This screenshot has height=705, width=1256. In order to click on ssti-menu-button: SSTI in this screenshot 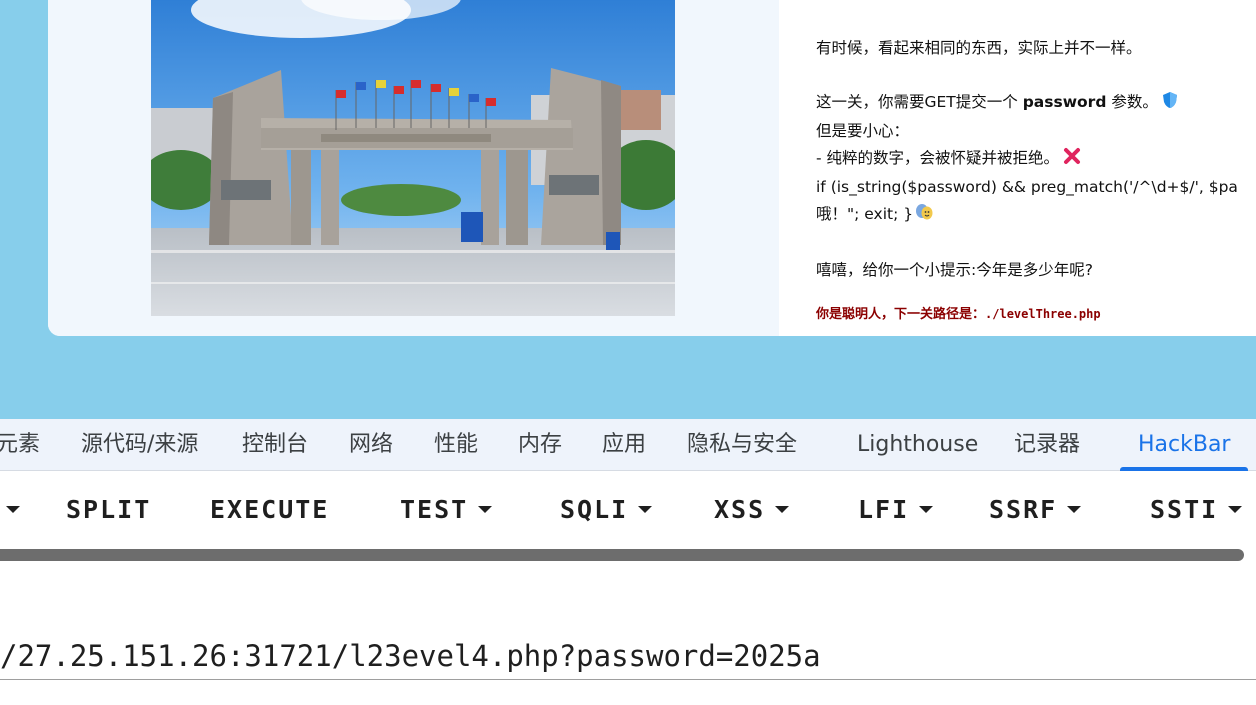, I will do `click(1196, 510)`.